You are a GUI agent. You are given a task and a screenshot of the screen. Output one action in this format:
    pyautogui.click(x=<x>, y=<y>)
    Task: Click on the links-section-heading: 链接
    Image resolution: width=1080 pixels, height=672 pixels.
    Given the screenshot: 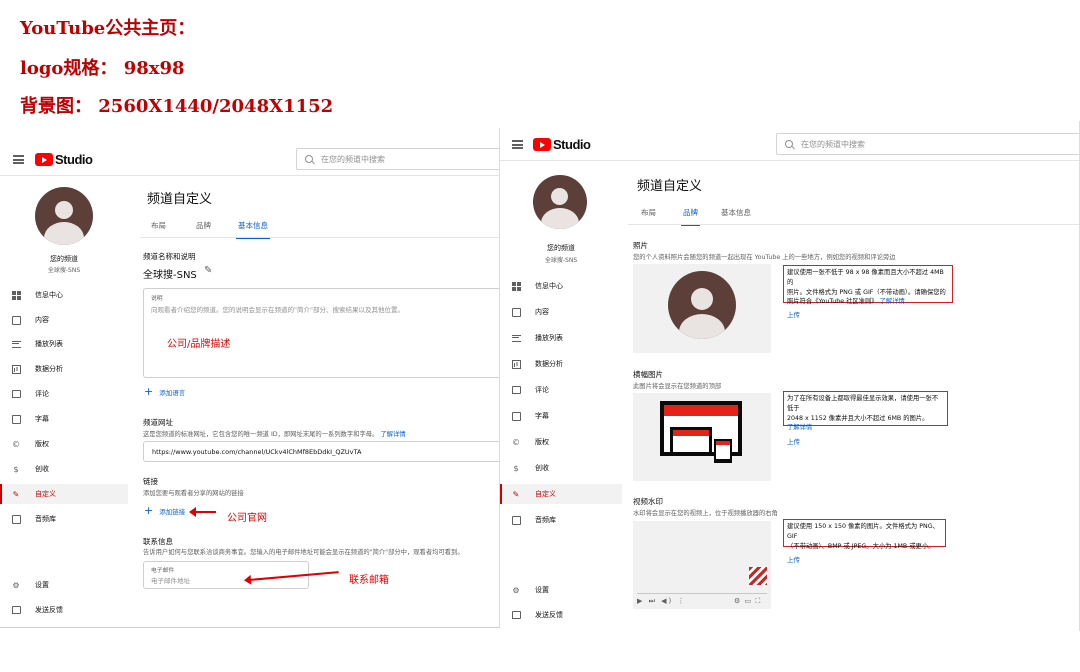 What is the action you would take?
    pyautogui.click(x=150, y=481)
    